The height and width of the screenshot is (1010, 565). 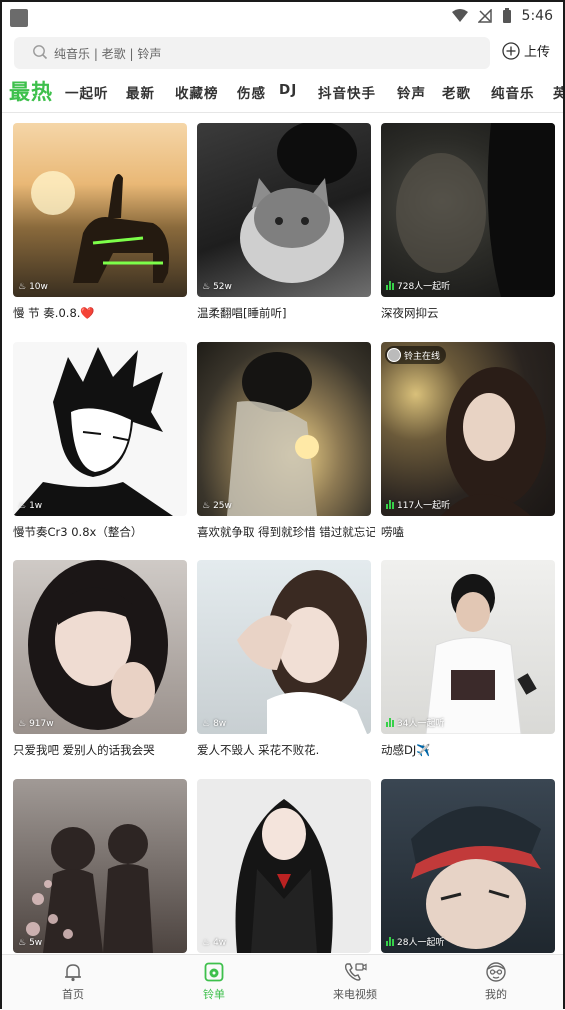 I want to click on playlist-card: 34人一起听, so click(x=468, y=647).